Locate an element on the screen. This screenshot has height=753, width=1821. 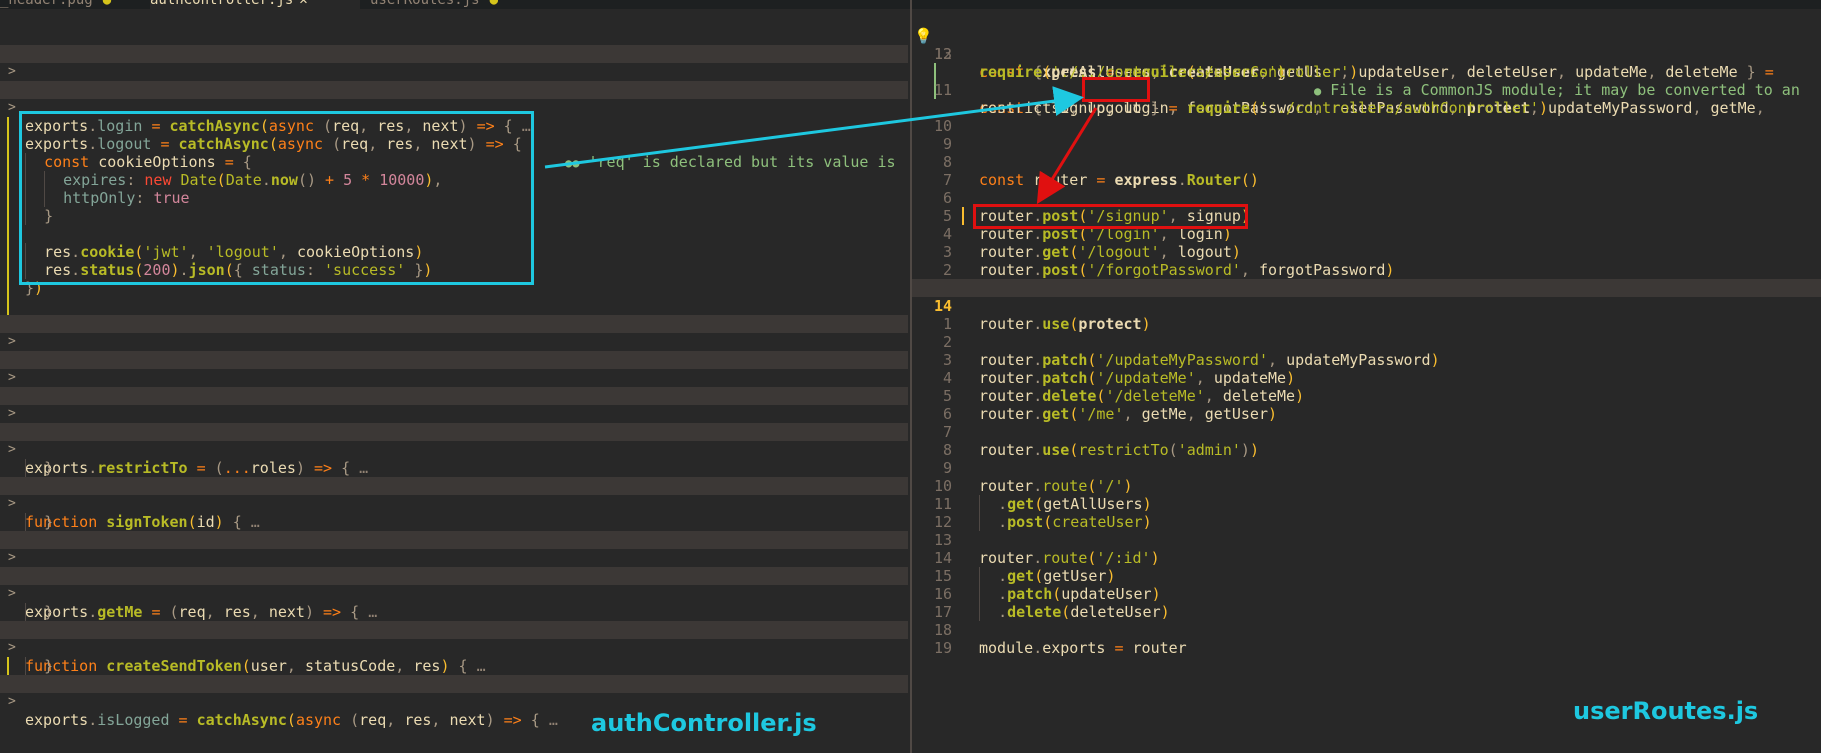
red-arrow is located at coordinates (1067, 156).